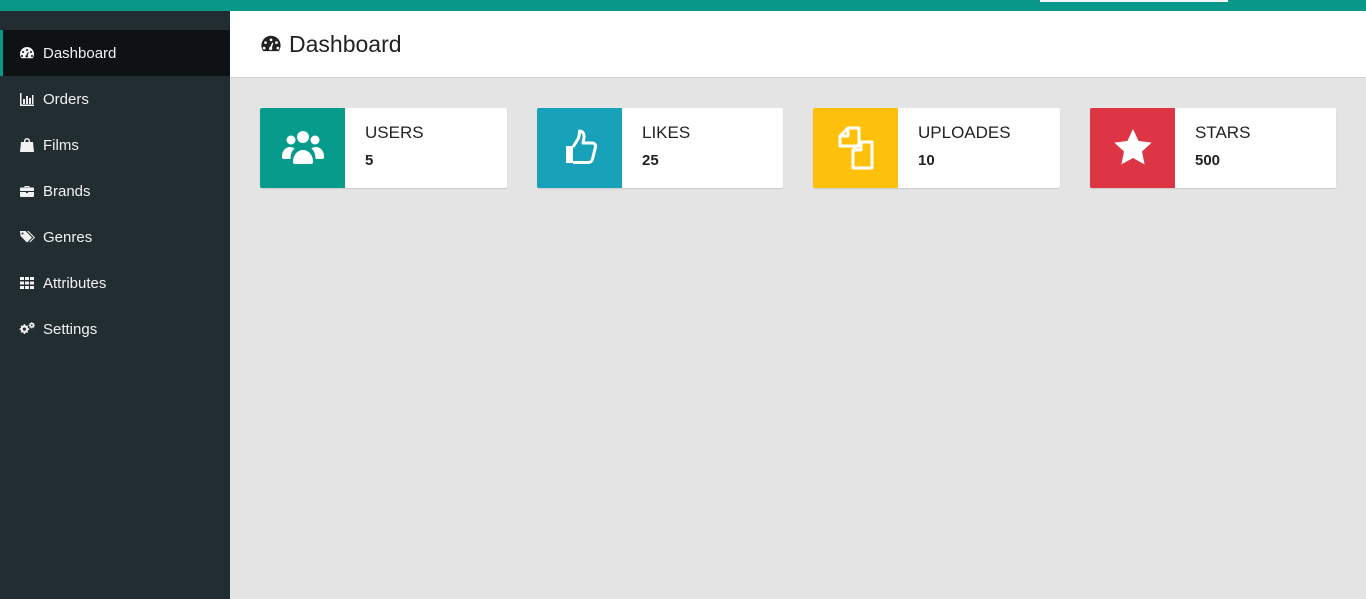 The height and width of the screenshot is (599, 1366). Describe the element at coordinates (656, 148) in the screenshot. I see `stat-content: LIKES 25` at that location.